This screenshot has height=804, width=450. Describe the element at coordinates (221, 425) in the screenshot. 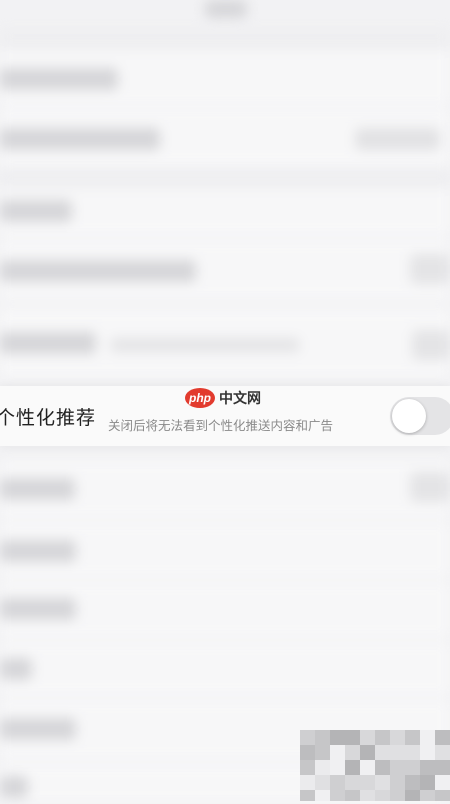

I see `personalized-recommendation-description: 关闭后将无法看到个性化推送内容和广告` at that location.